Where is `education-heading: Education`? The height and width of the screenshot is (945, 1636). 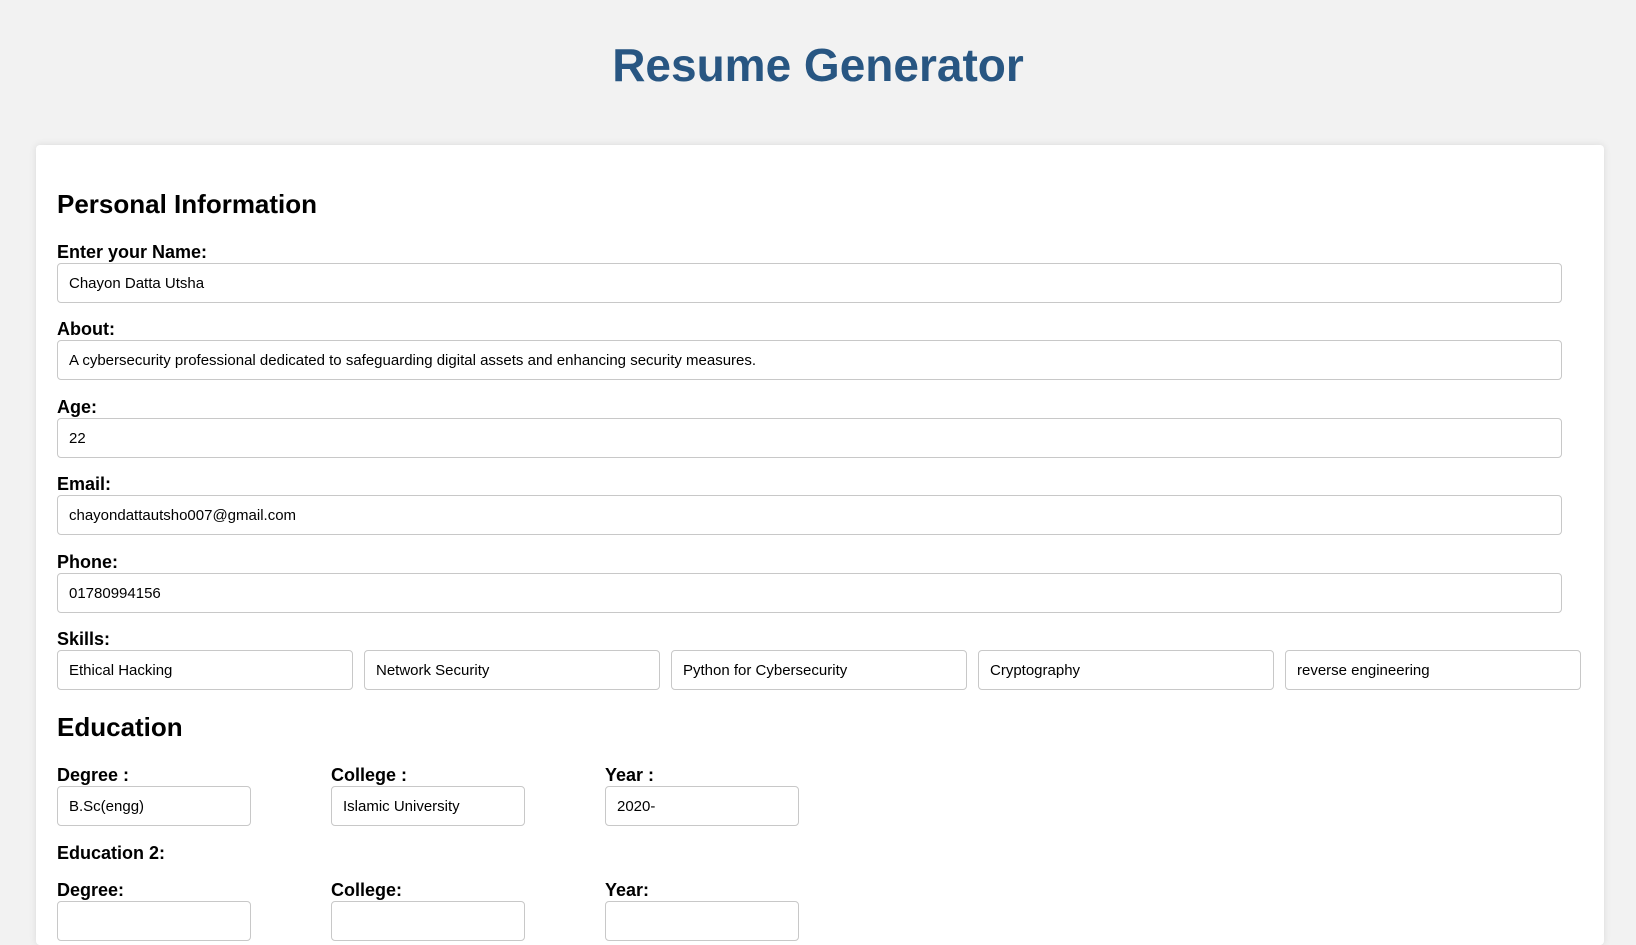 education-heading: Education is located at coordinates (120, 727).